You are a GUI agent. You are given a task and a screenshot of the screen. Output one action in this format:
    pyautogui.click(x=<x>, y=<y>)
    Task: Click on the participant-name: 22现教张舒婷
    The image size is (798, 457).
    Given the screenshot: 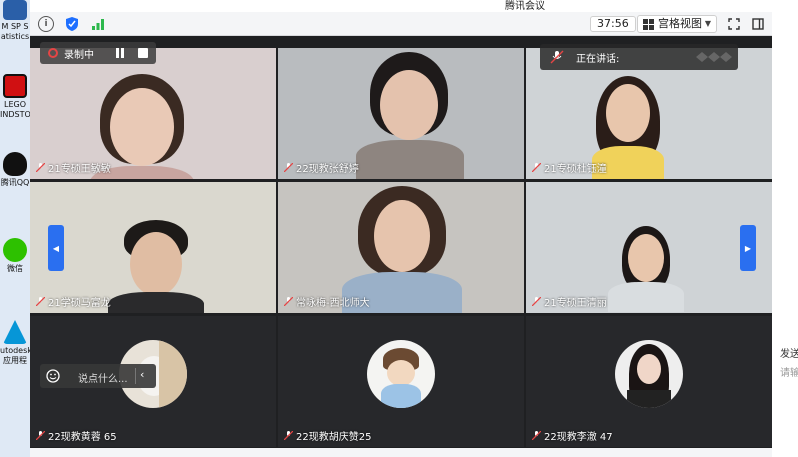 What is the action you would take?
    pyautogui.click(x=327, y=169)
    